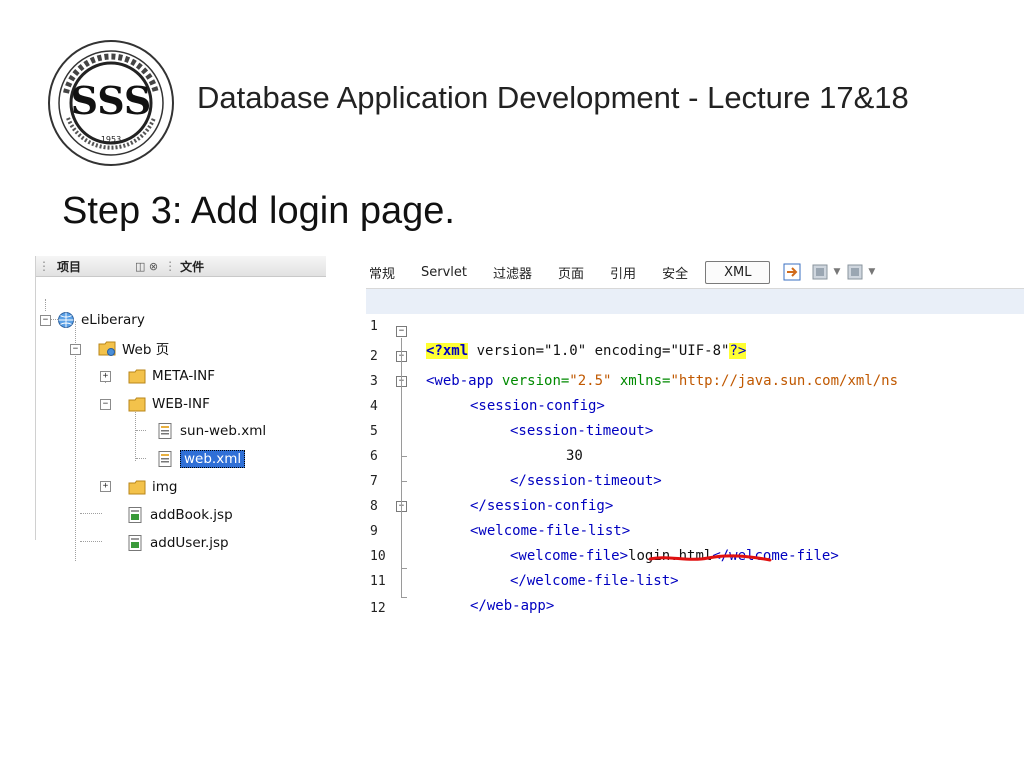 Image resolution: width=1024 pixels, height=768 pixels. I want to click on tab-pages: 页面, so click(571, 272).